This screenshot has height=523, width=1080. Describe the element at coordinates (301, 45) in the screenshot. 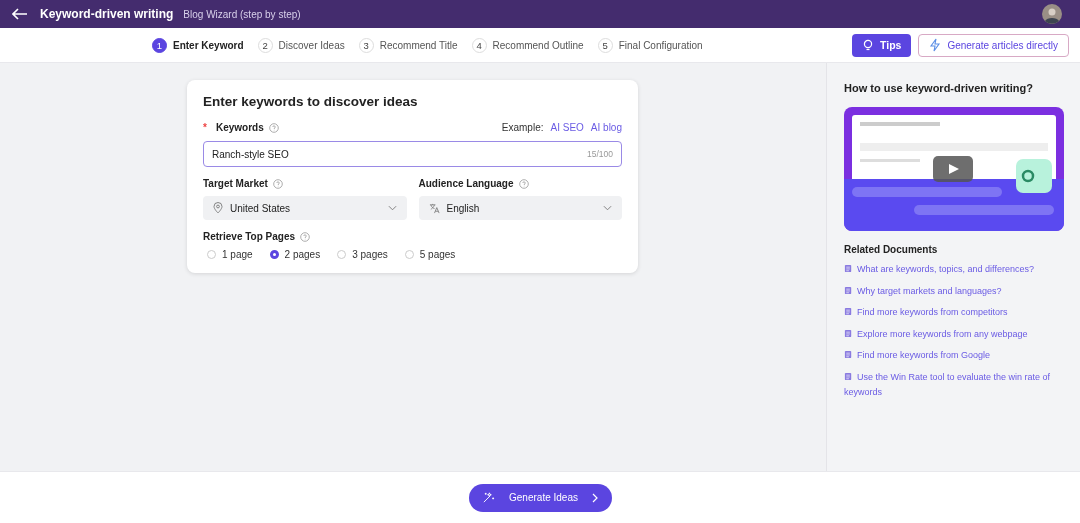

I see `step-tab: 2 Discover Ideas` at that location.